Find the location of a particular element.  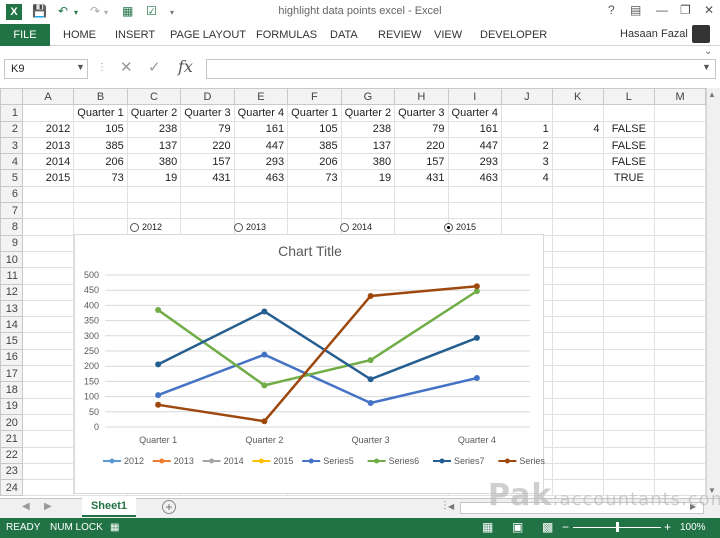

cell-k22 is located at coordinates (577, 455).